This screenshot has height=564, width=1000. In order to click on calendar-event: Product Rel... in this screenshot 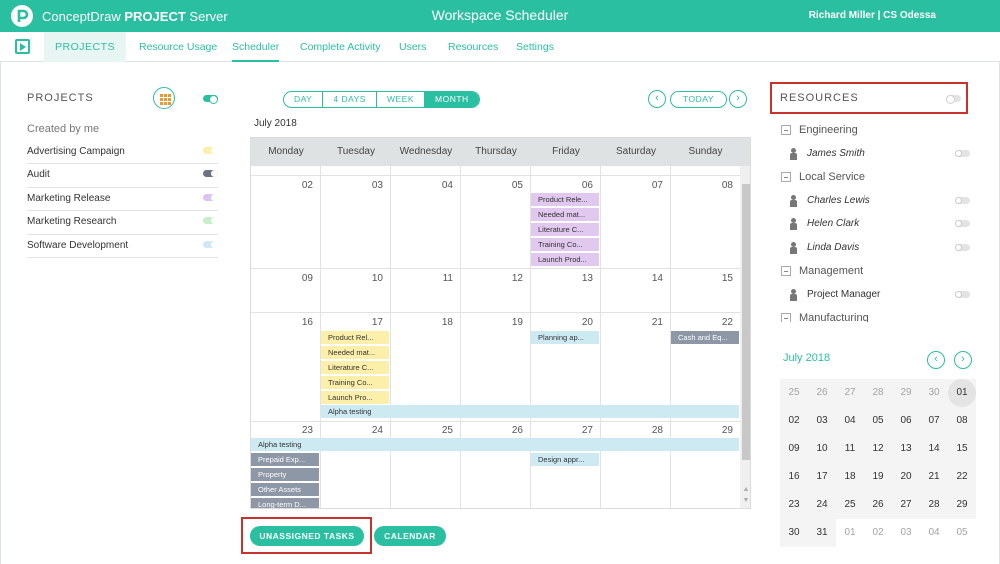, I will do `click(355, 337)`.